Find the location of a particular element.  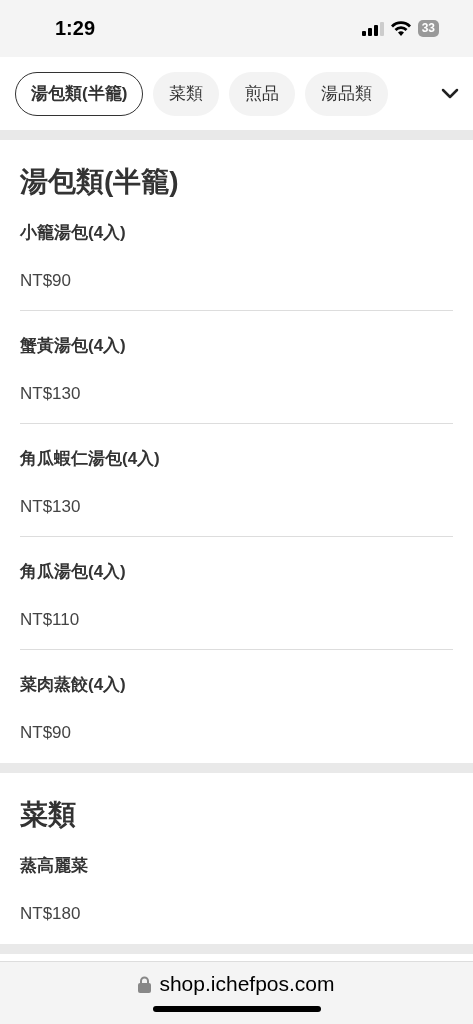

clock-time: 1:29 is located at coordinates (75, 28).